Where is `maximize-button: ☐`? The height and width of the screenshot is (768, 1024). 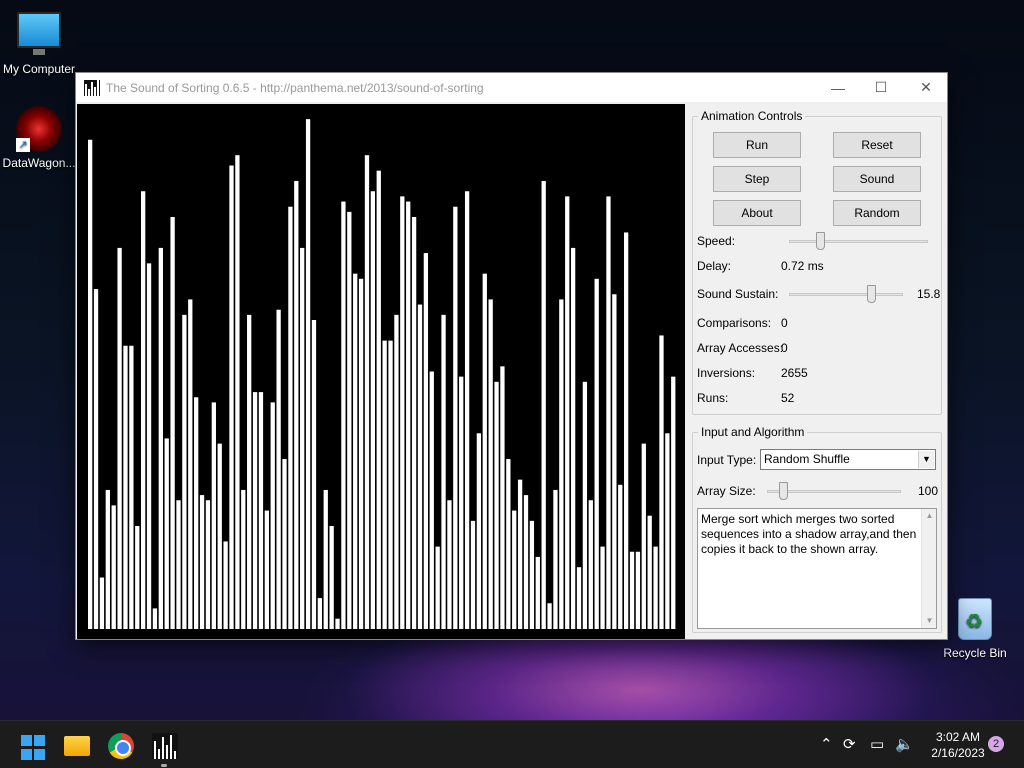
maximize-button: ☐ is located at coordinates (881, 87).